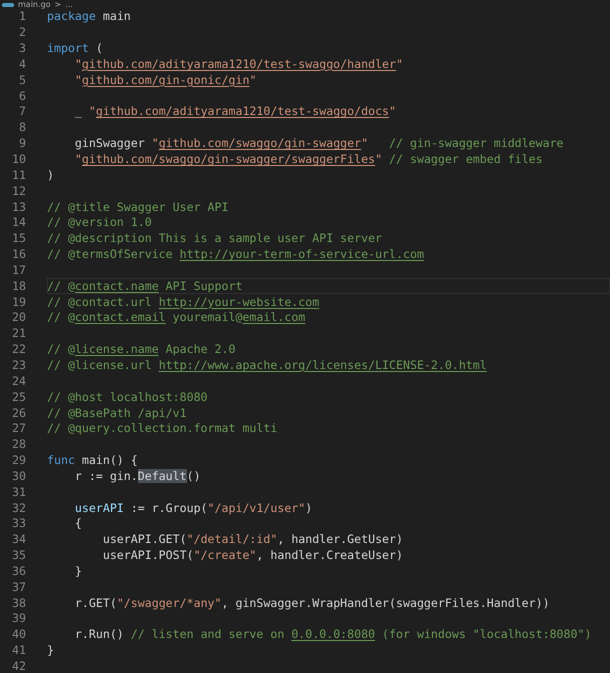  What do you see at coordinates (214, 238) in the screenshot?
I see `code-line: // @description This is a sample user API server` at bounding box center [214, 238].